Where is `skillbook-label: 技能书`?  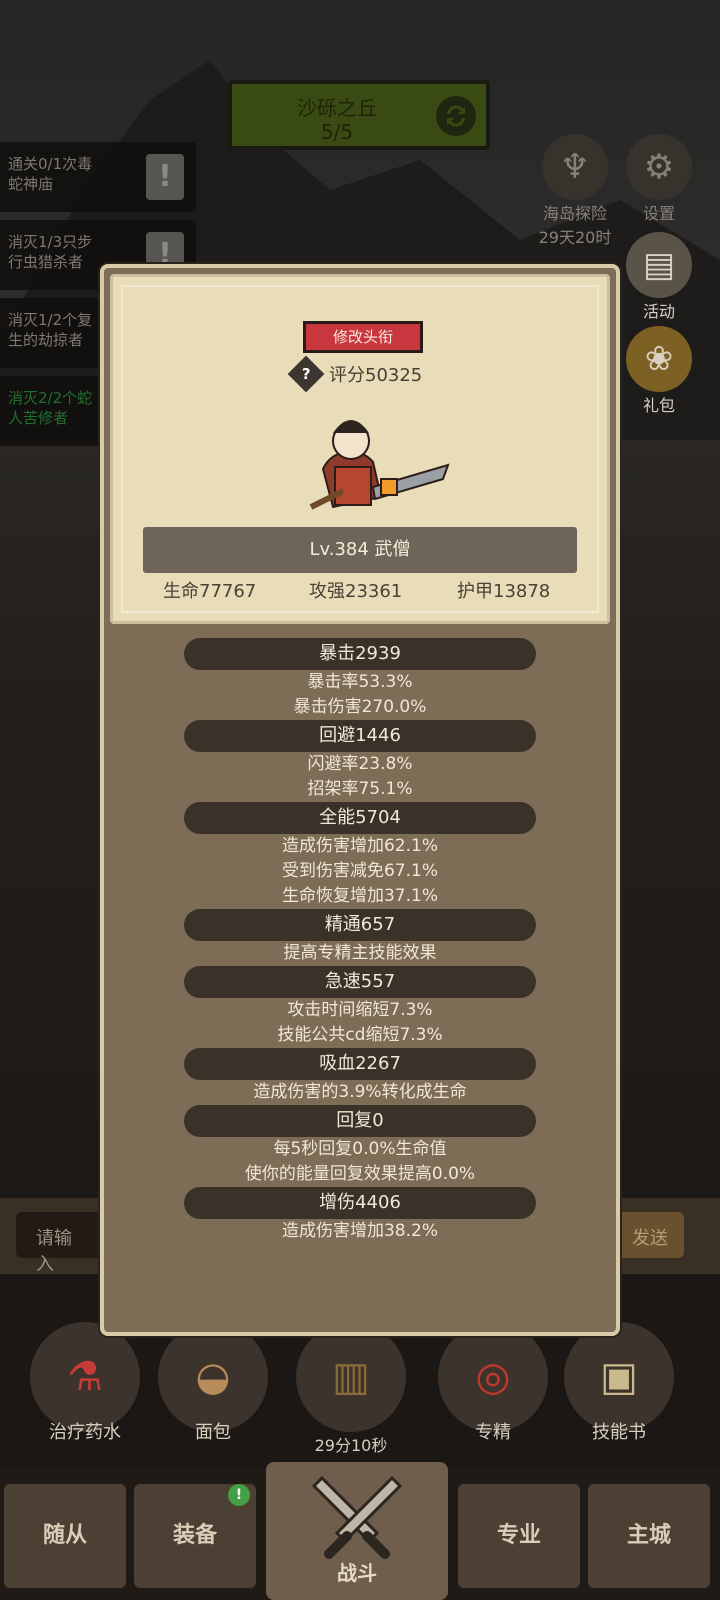
skillbook-label: 技能书 is located at coordinates (619, 1432).